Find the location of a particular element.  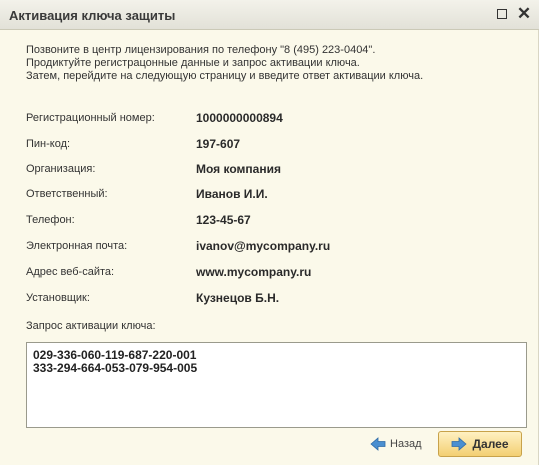

phone-label: Телефон: is located at coordinates (50, 220).